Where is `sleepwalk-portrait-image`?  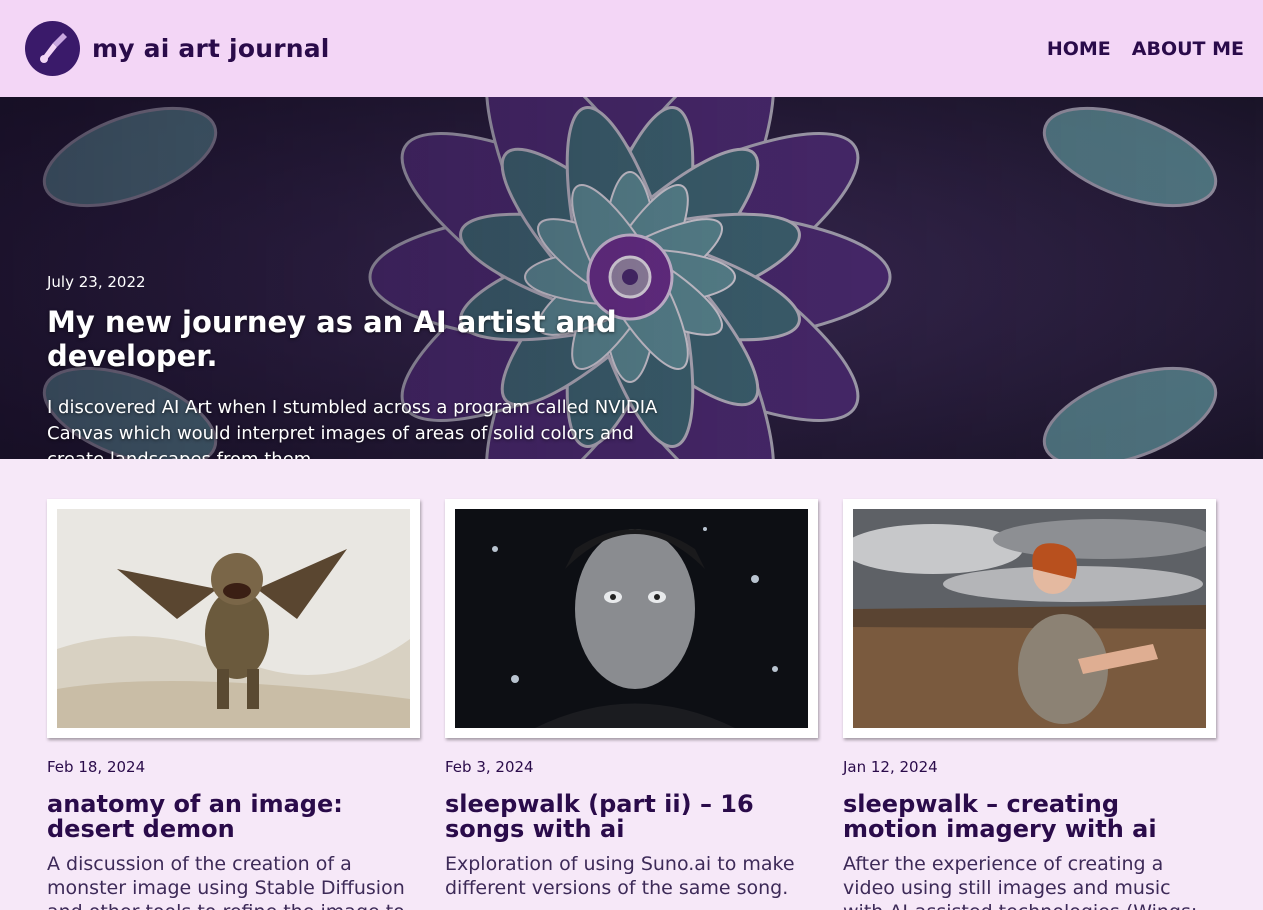 sleepwalk-portrait-image is located at coordinates (631, 618).